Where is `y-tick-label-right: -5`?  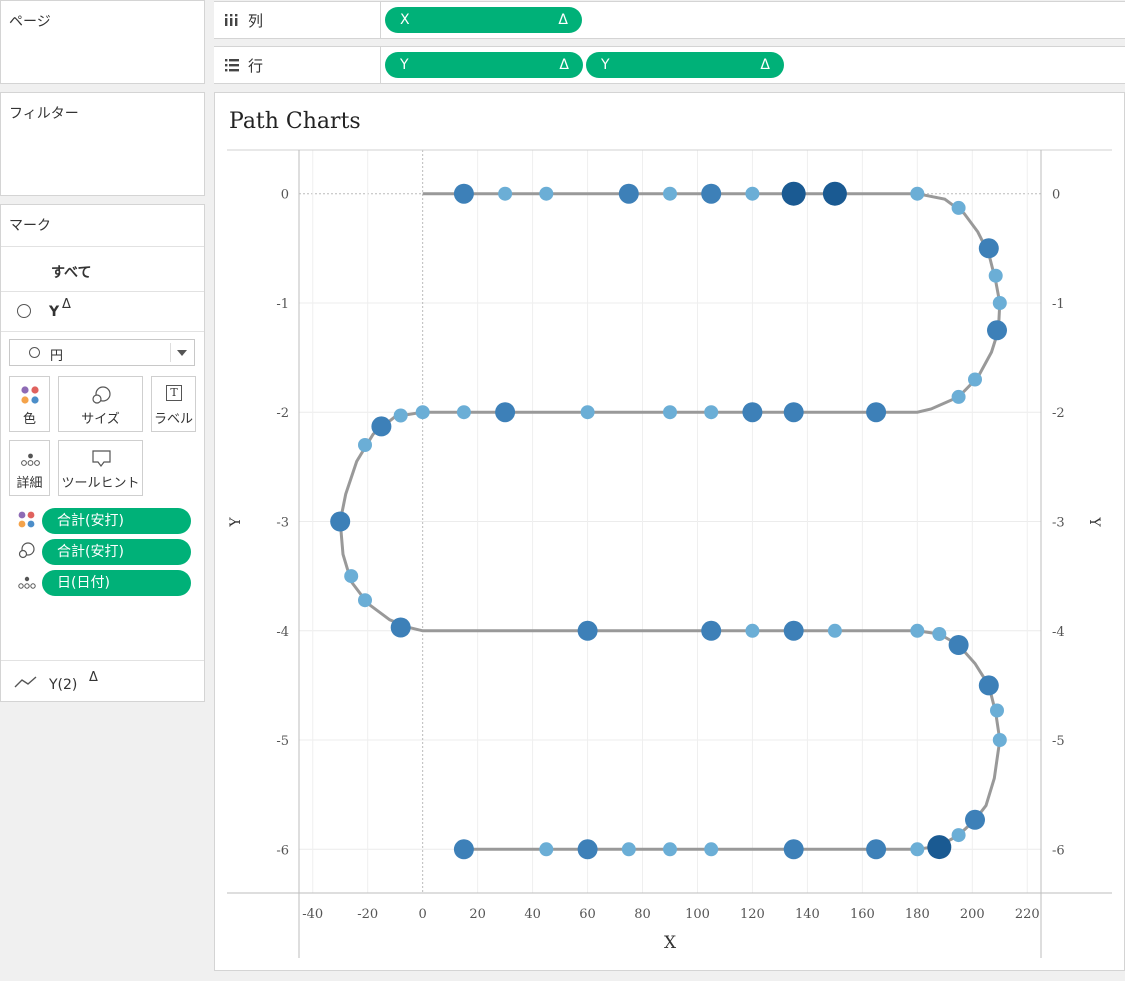
y-tick-label-right: -5 is located at coordinates (1058, 741).